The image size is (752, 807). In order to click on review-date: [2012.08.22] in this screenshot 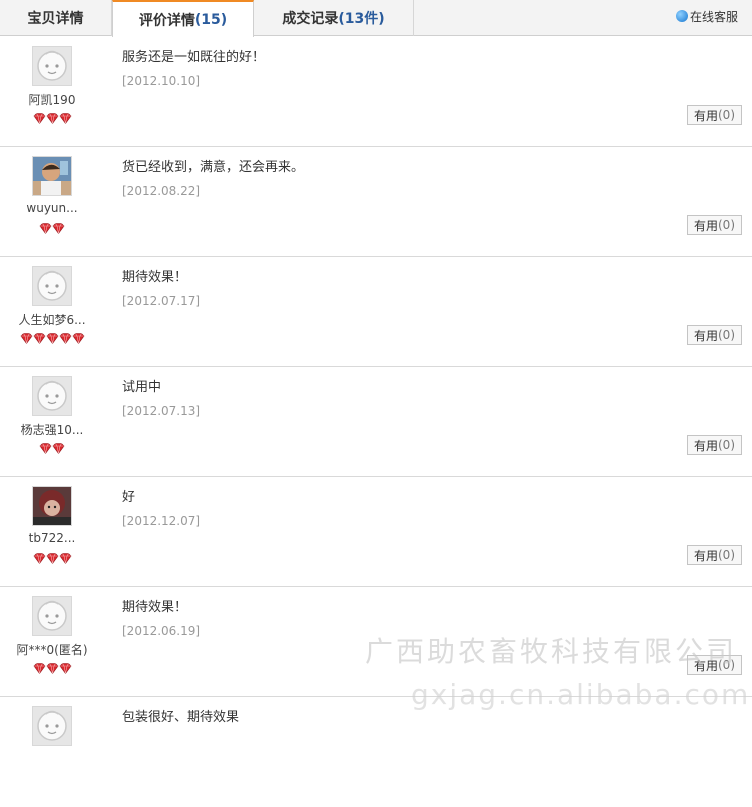, I will do `click(161, 191)`.